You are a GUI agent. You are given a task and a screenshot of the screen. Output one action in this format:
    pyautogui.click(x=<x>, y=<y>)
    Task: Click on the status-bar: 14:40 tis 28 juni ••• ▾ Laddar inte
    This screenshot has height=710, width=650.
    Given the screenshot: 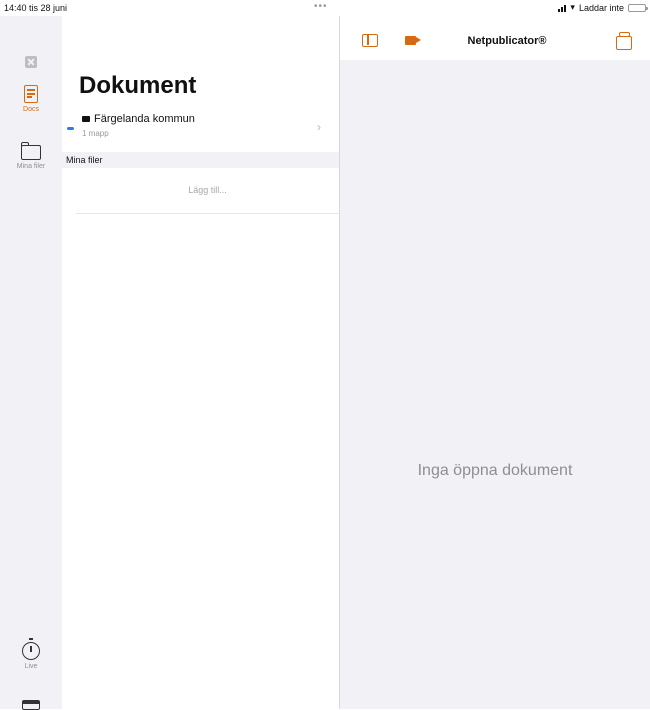 What is the action you would take?
    pyautogui.click(x=325, y=8)
    